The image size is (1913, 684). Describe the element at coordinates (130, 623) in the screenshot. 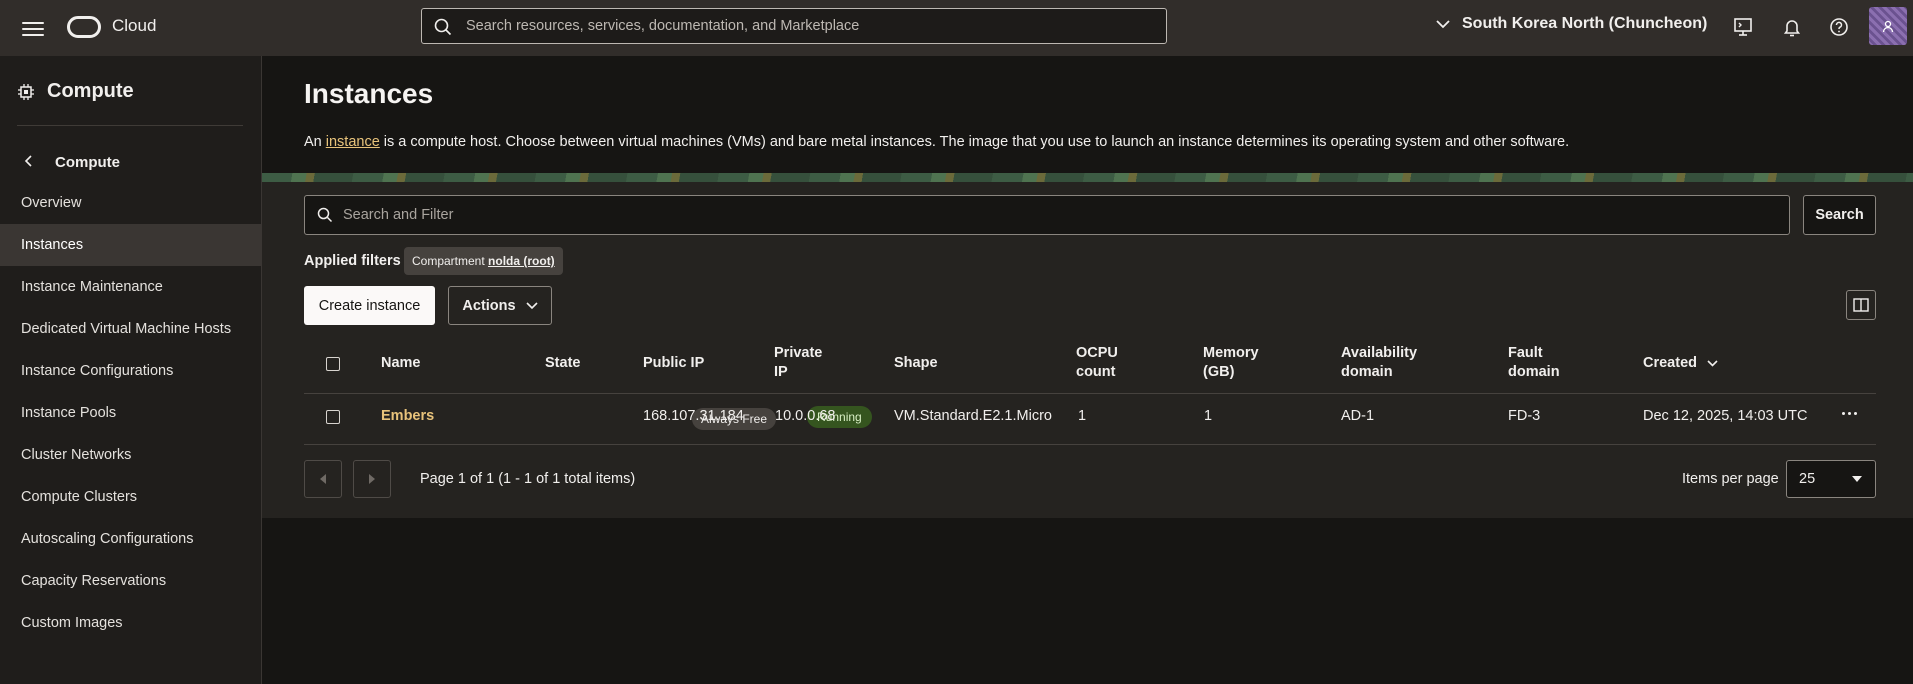

I see `sidebar-item-custom-images: Custom Images` at that location.